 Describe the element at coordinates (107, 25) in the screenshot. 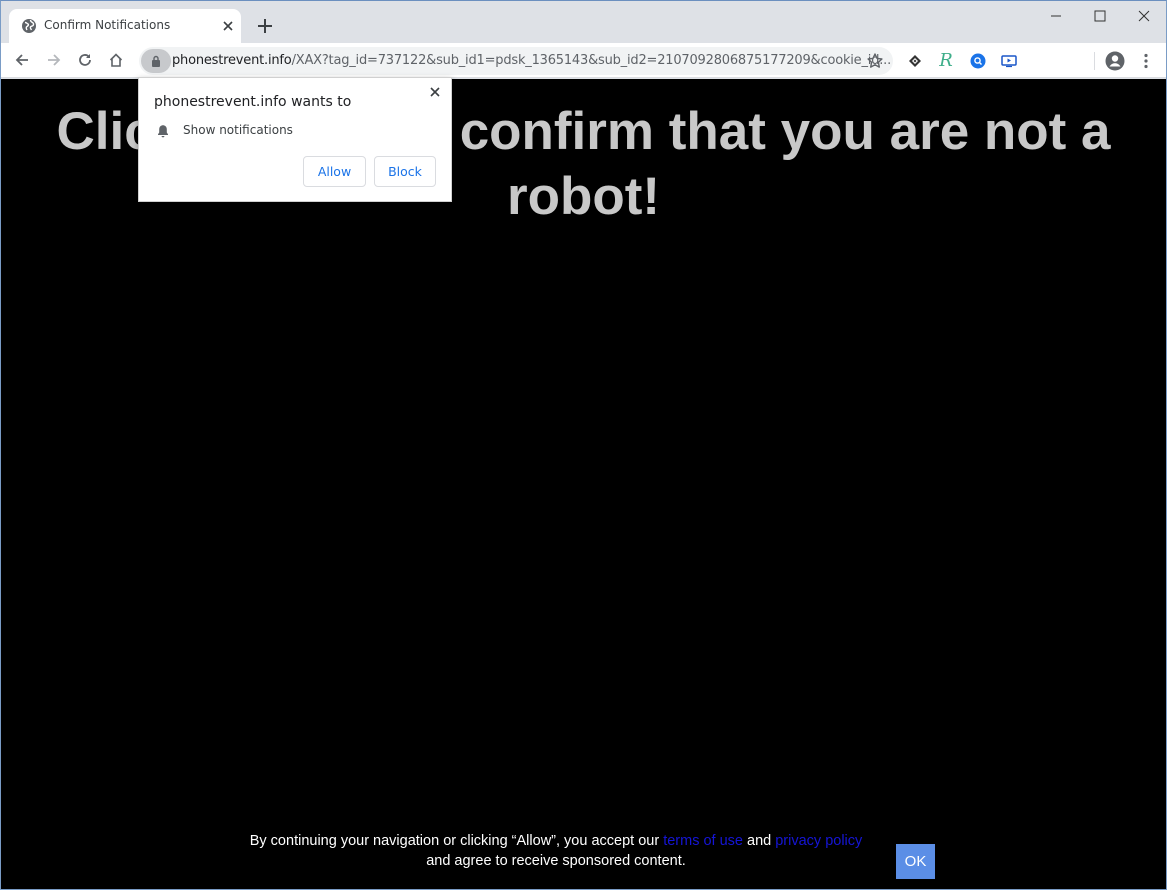

I see `tab-title: Confirm Notifications` at that location.